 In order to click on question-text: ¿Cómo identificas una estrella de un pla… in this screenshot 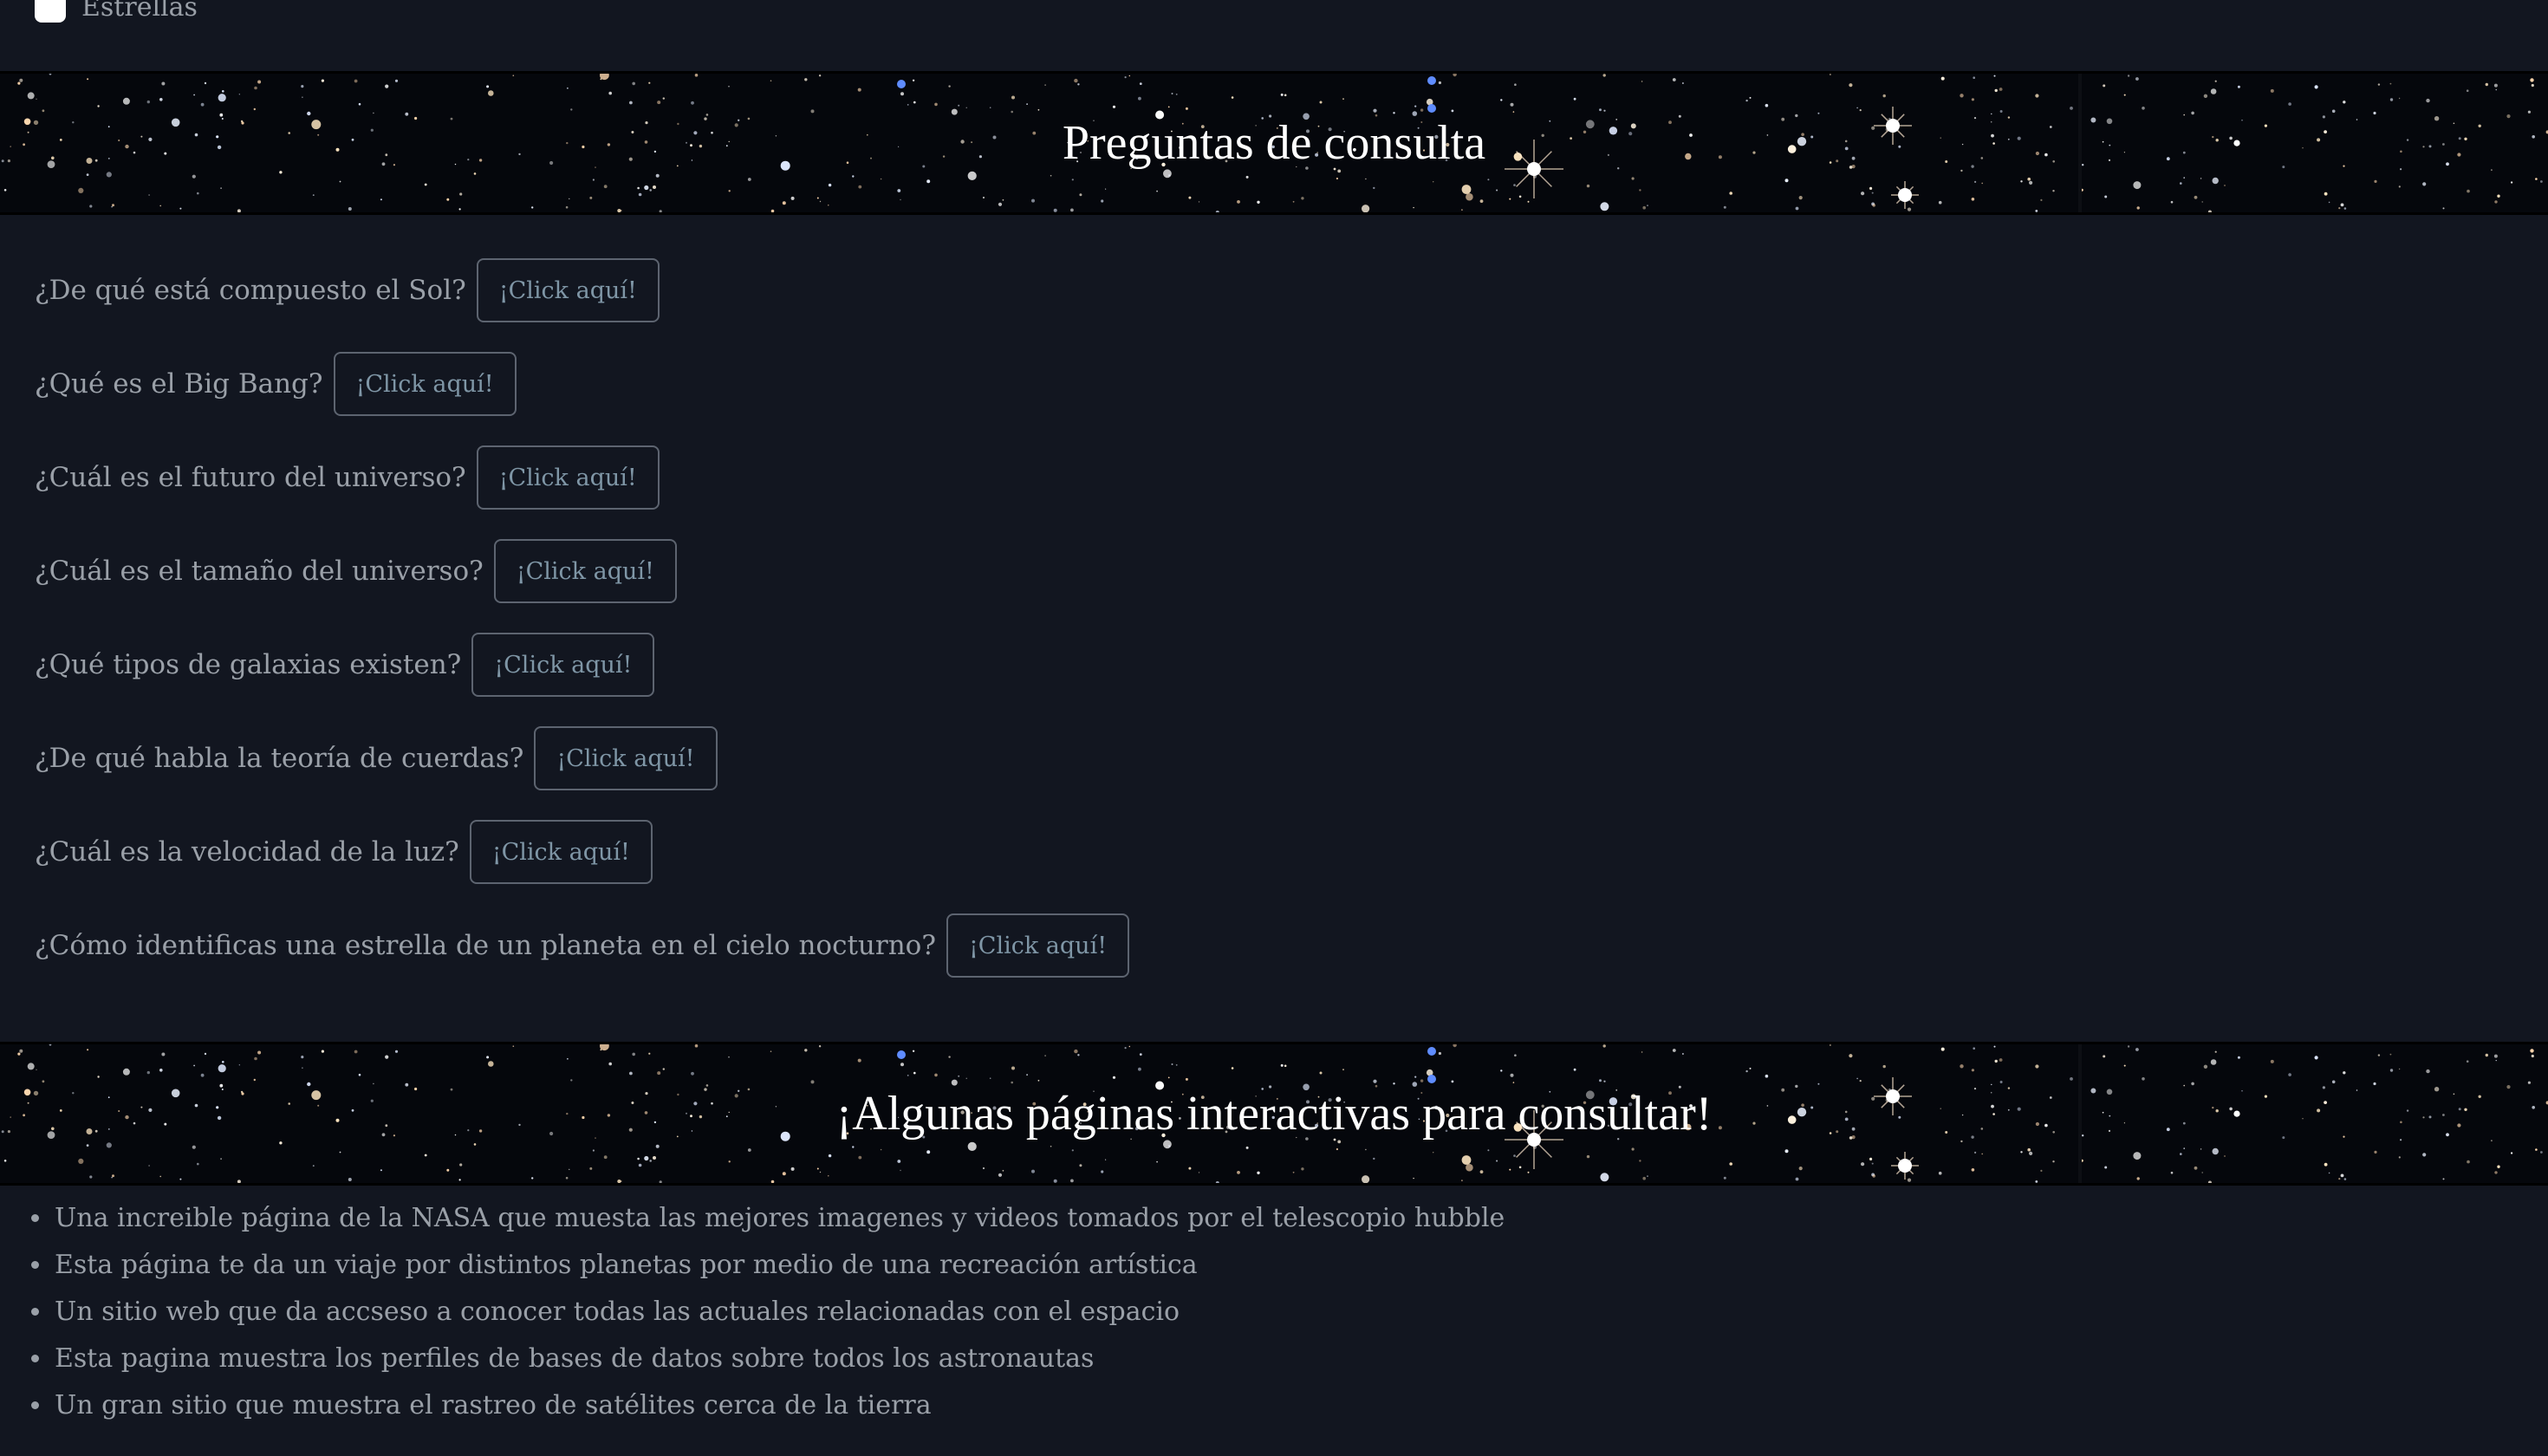, I will do `click(485, 945)`.